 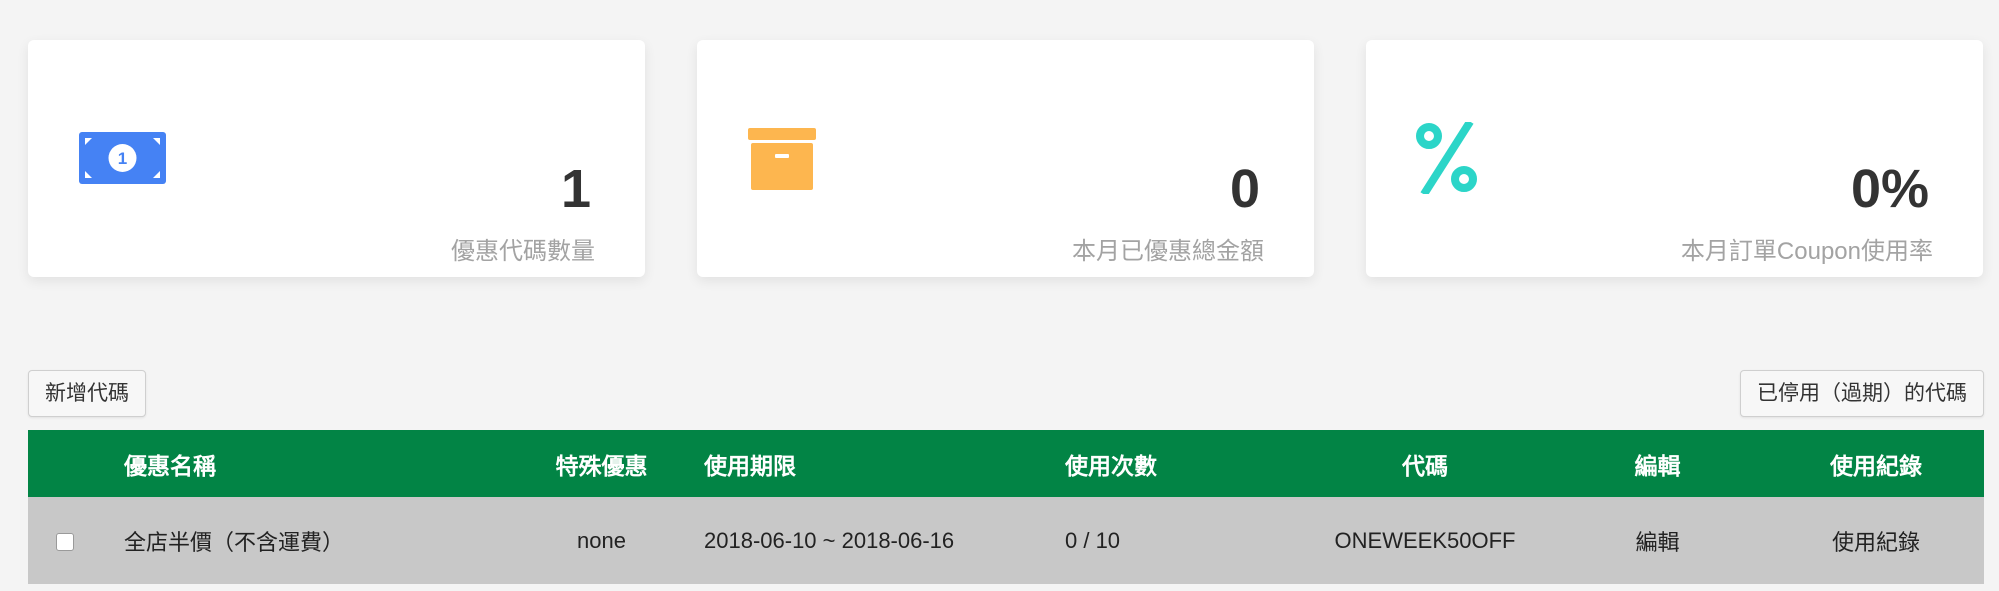 What do you see at coordinates (1889, 189) in the screenshot?
I see `coupon-rate-value: 0%` at bounding box center [1889, 189].